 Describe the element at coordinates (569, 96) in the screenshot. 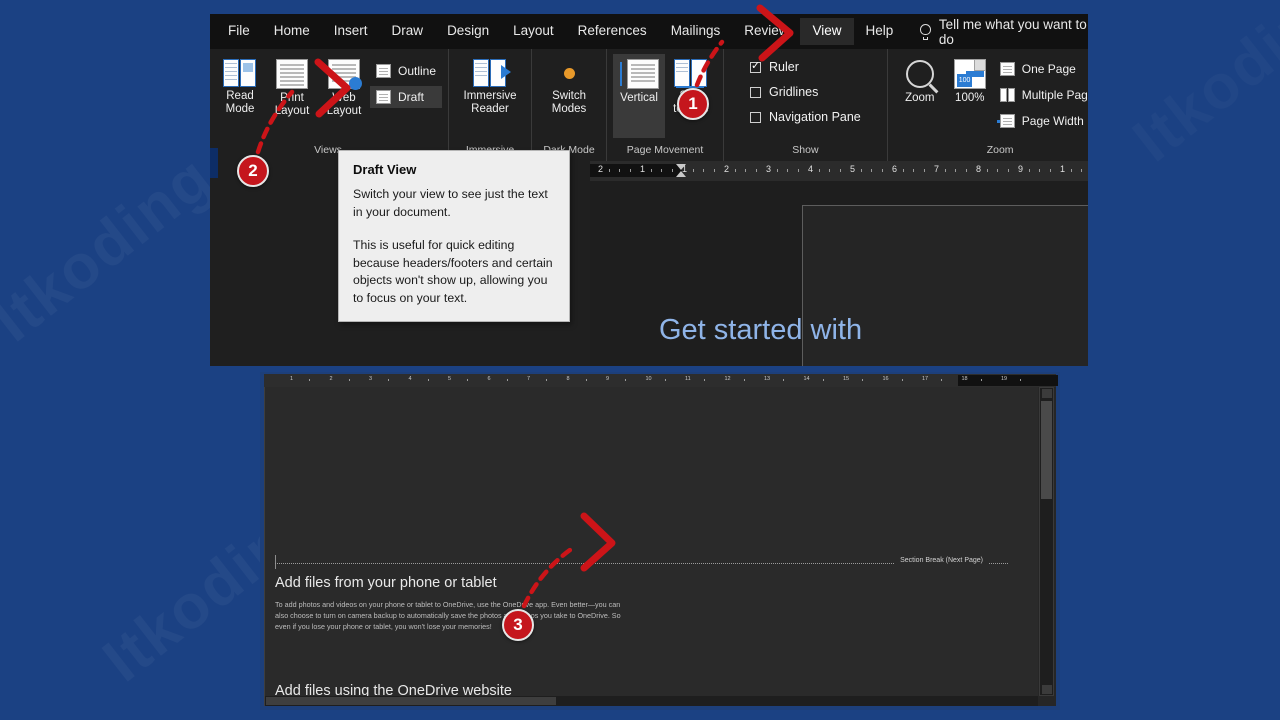

I see `switch-modes-button: Switch Modes` at that location.